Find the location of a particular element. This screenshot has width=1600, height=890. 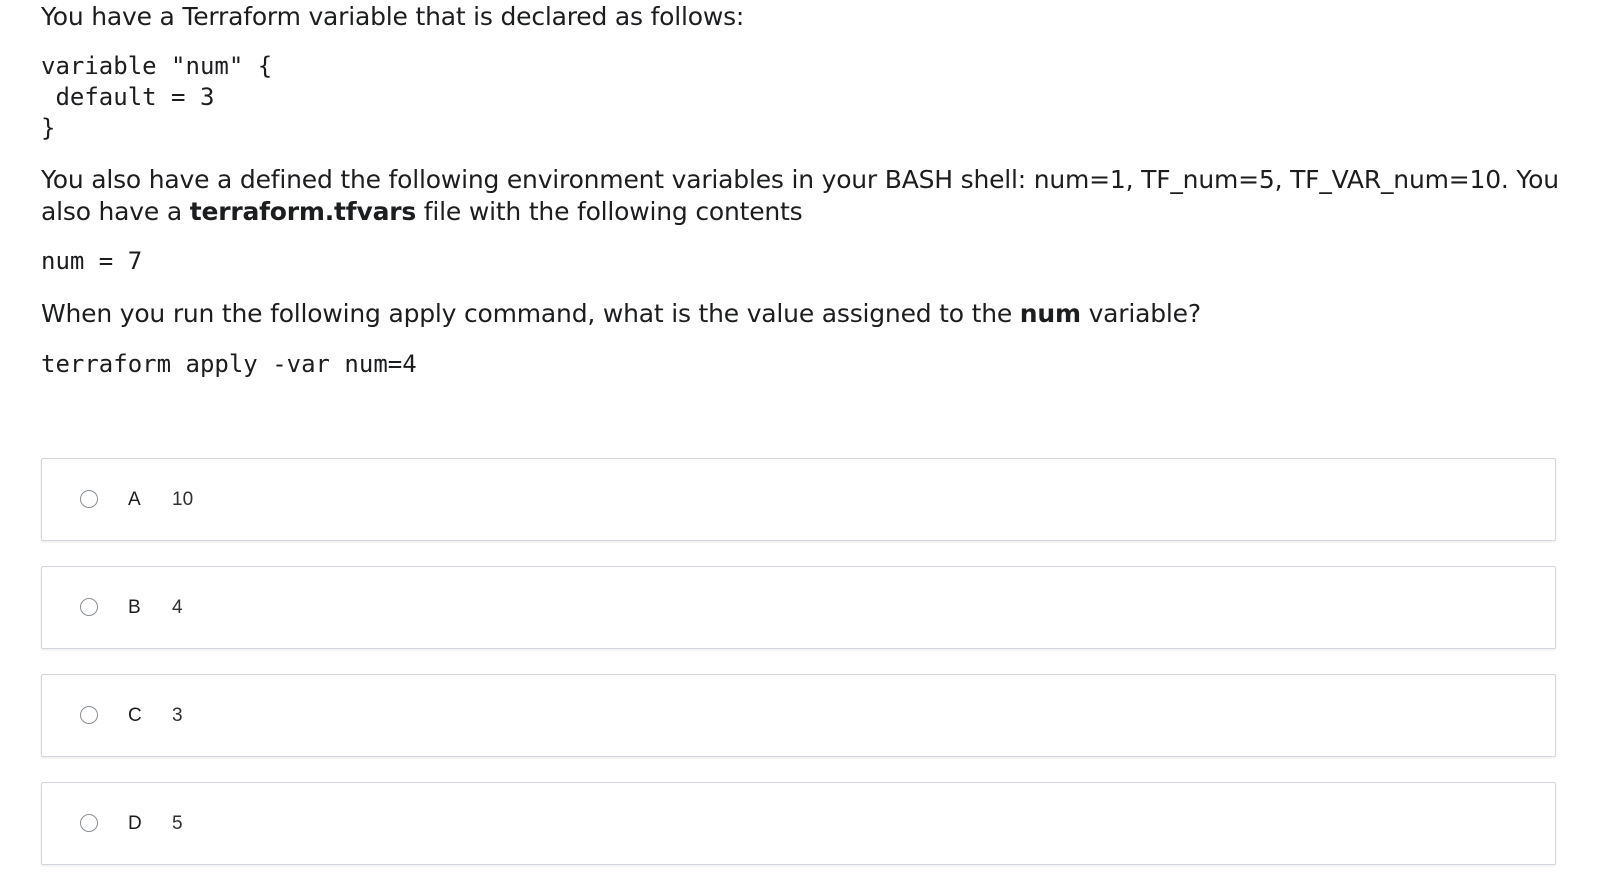

answer-value: 10 is located at coordinates (183, 499).